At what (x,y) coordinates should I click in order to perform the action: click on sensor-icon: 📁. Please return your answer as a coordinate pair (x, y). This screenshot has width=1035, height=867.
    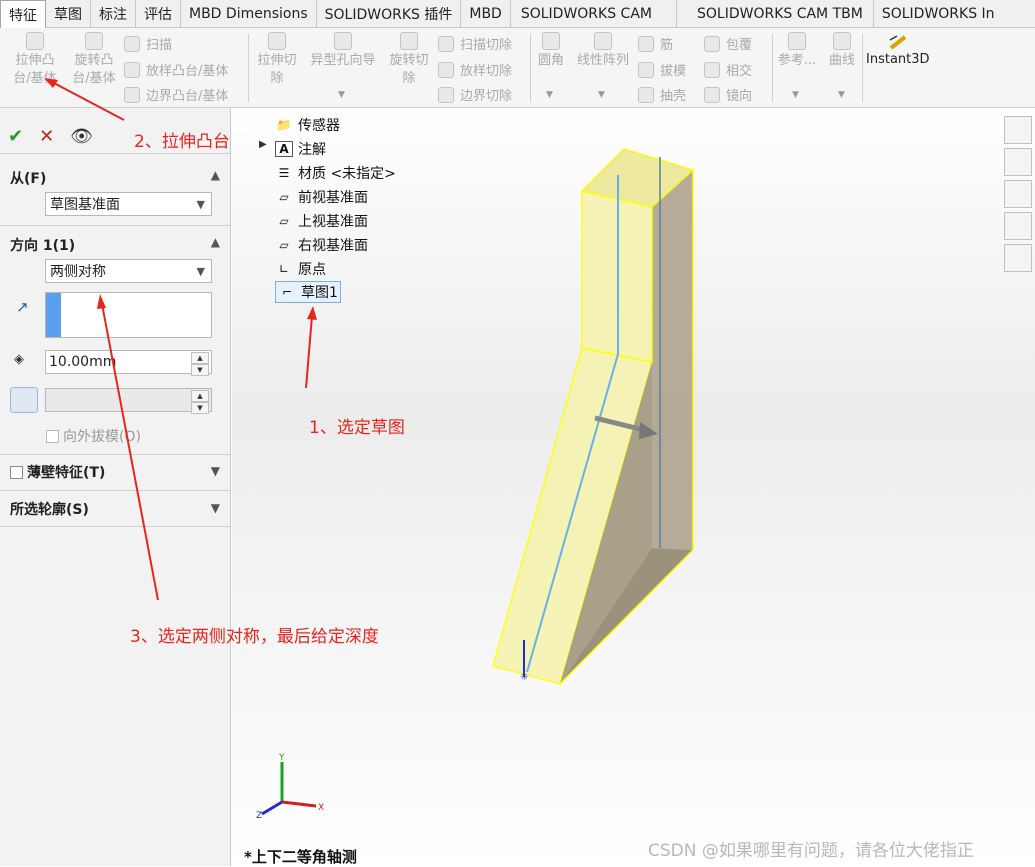
    Looking at the image, I should click on (284, 125).